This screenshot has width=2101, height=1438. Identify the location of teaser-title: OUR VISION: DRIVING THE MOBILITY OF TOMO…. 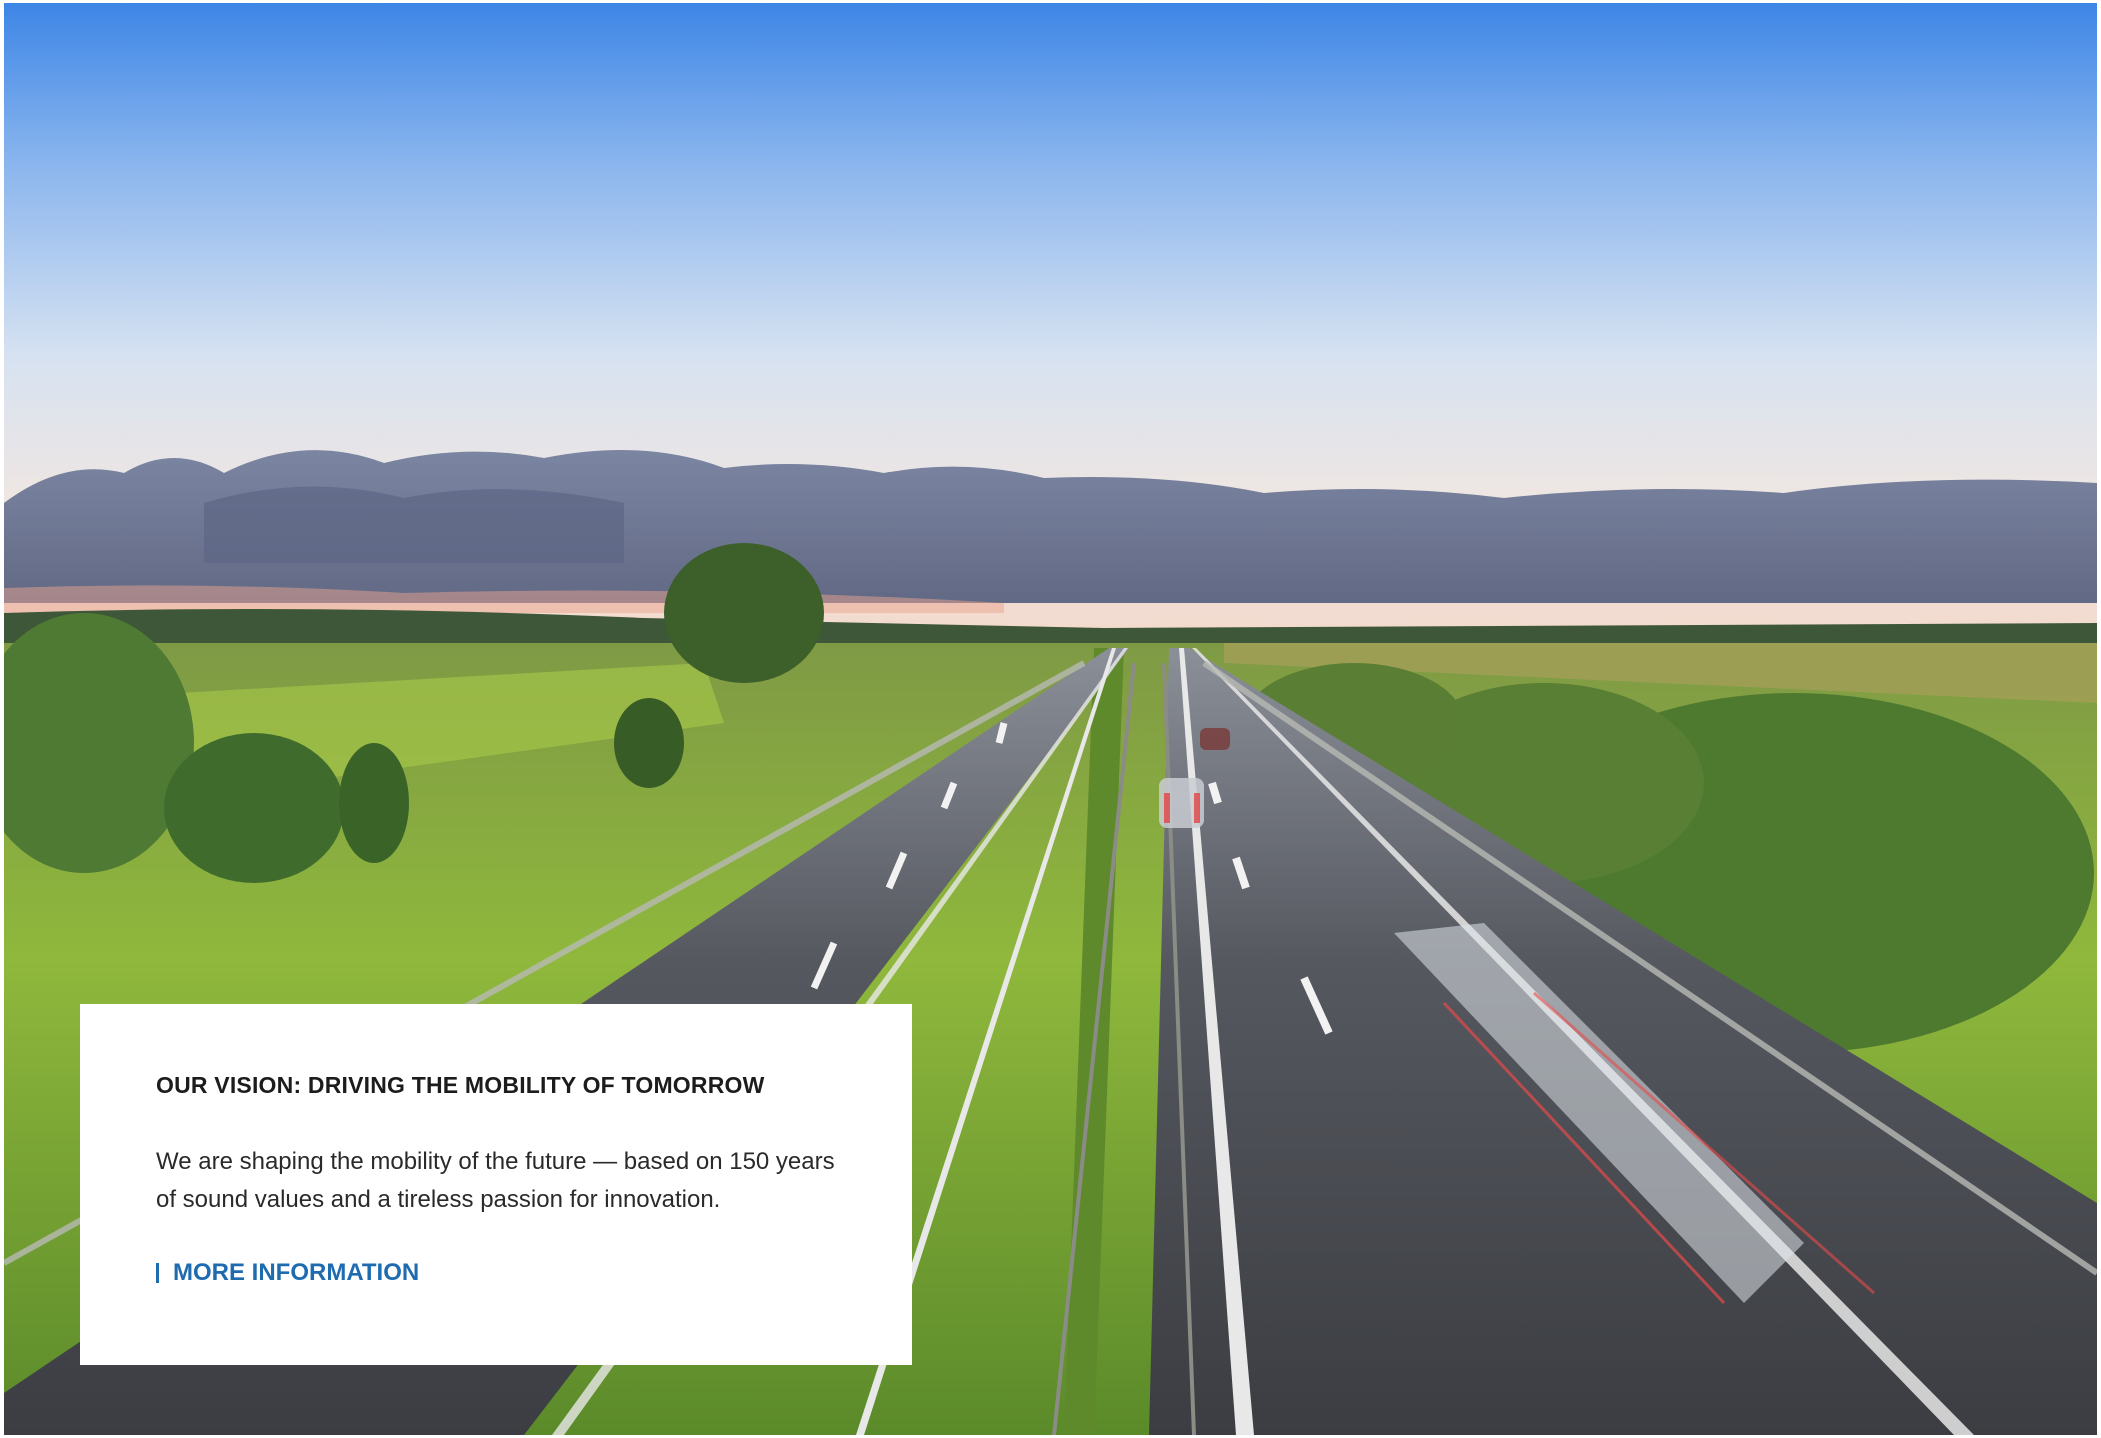
(460, 1085).